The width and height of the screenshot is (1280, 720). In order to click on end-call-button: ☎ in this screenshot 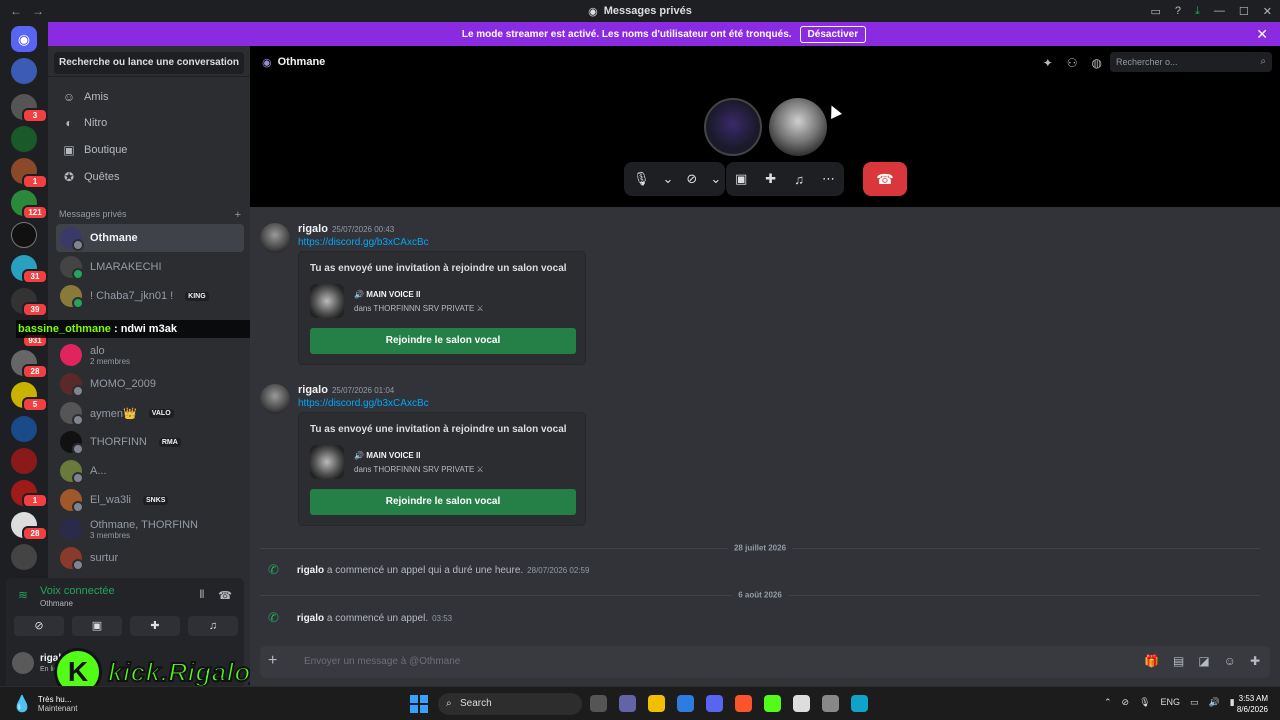, I will do `click(885, 179)`.